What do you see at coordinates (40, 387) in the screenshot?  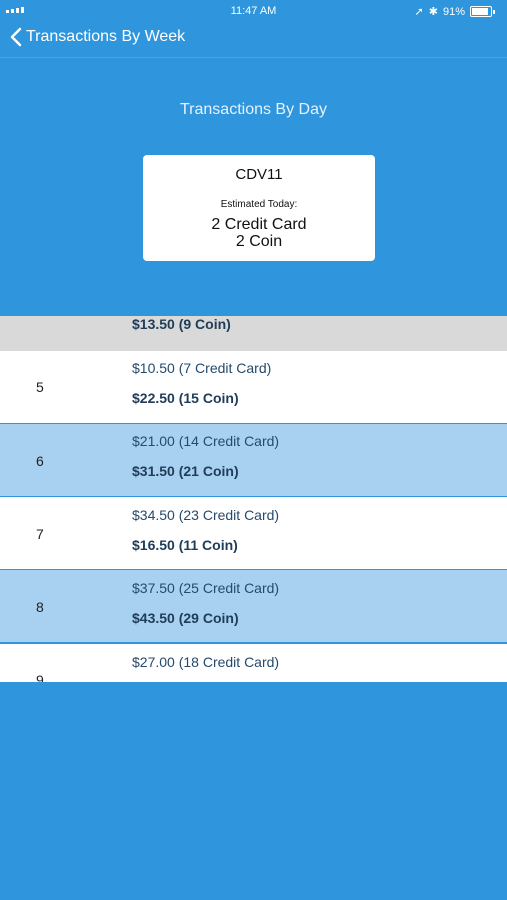 I see `day-number: 5` at bounding box center [40, 387].